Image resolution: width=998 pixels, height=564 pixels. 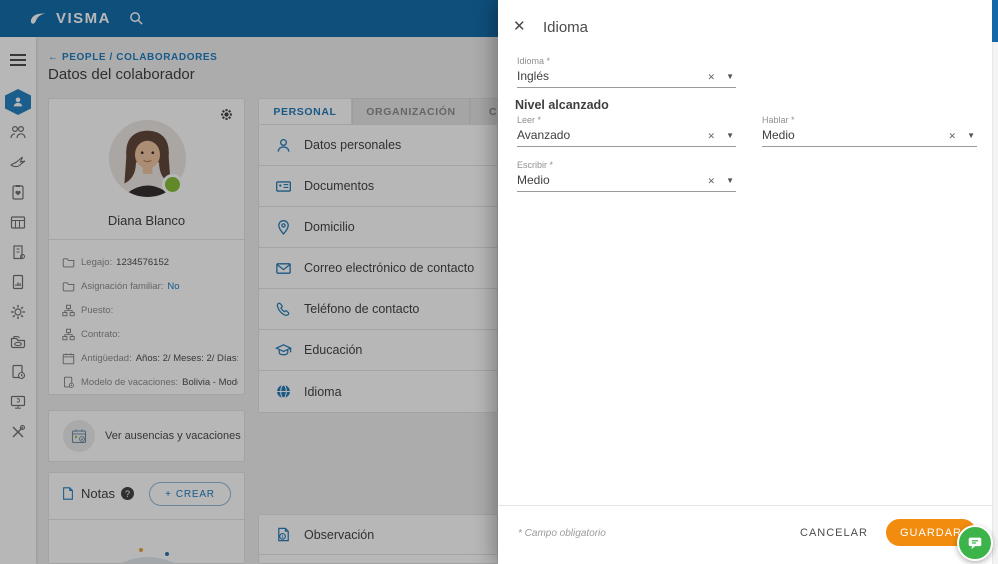 I want to click on field-value: Inglés, so click(x=533, y=76).